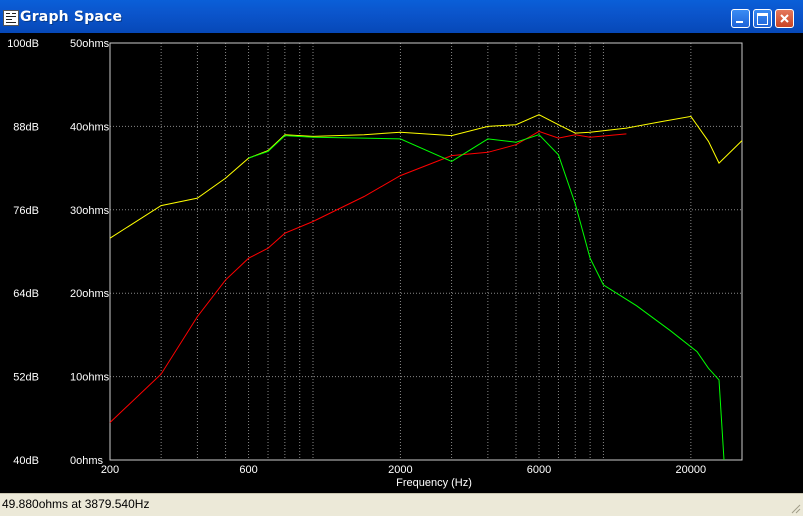 The height and width of the screenshot is (516, 803). Describe the element at coordinates (739, 22) in the screenshot. I see `minimize-icon` at that location.